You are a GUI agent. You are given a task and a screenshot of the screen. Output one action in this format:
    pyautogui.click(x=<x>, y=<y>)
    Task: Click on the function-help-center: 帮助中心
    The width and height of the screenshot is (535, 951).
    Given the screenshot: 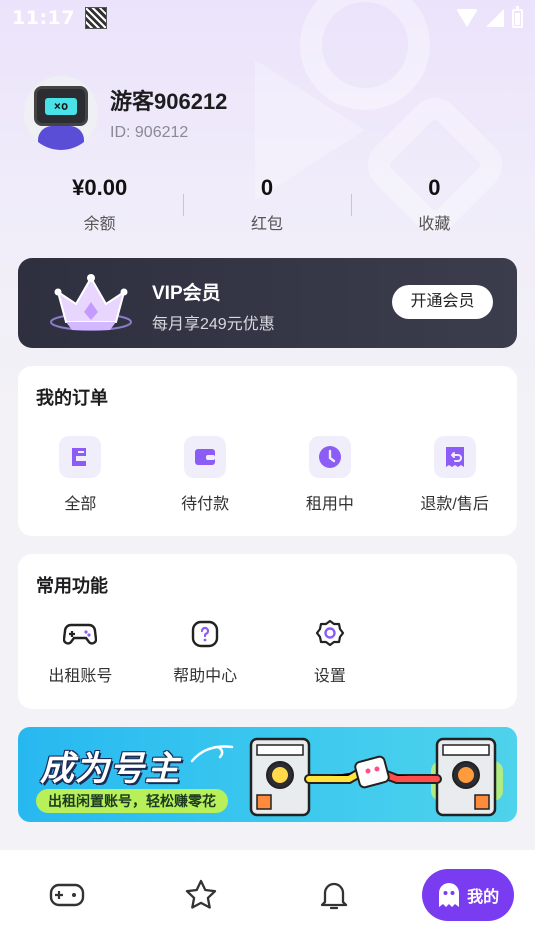 What is the action you would take?
    pyautogui.click(x=205, y=651)
    